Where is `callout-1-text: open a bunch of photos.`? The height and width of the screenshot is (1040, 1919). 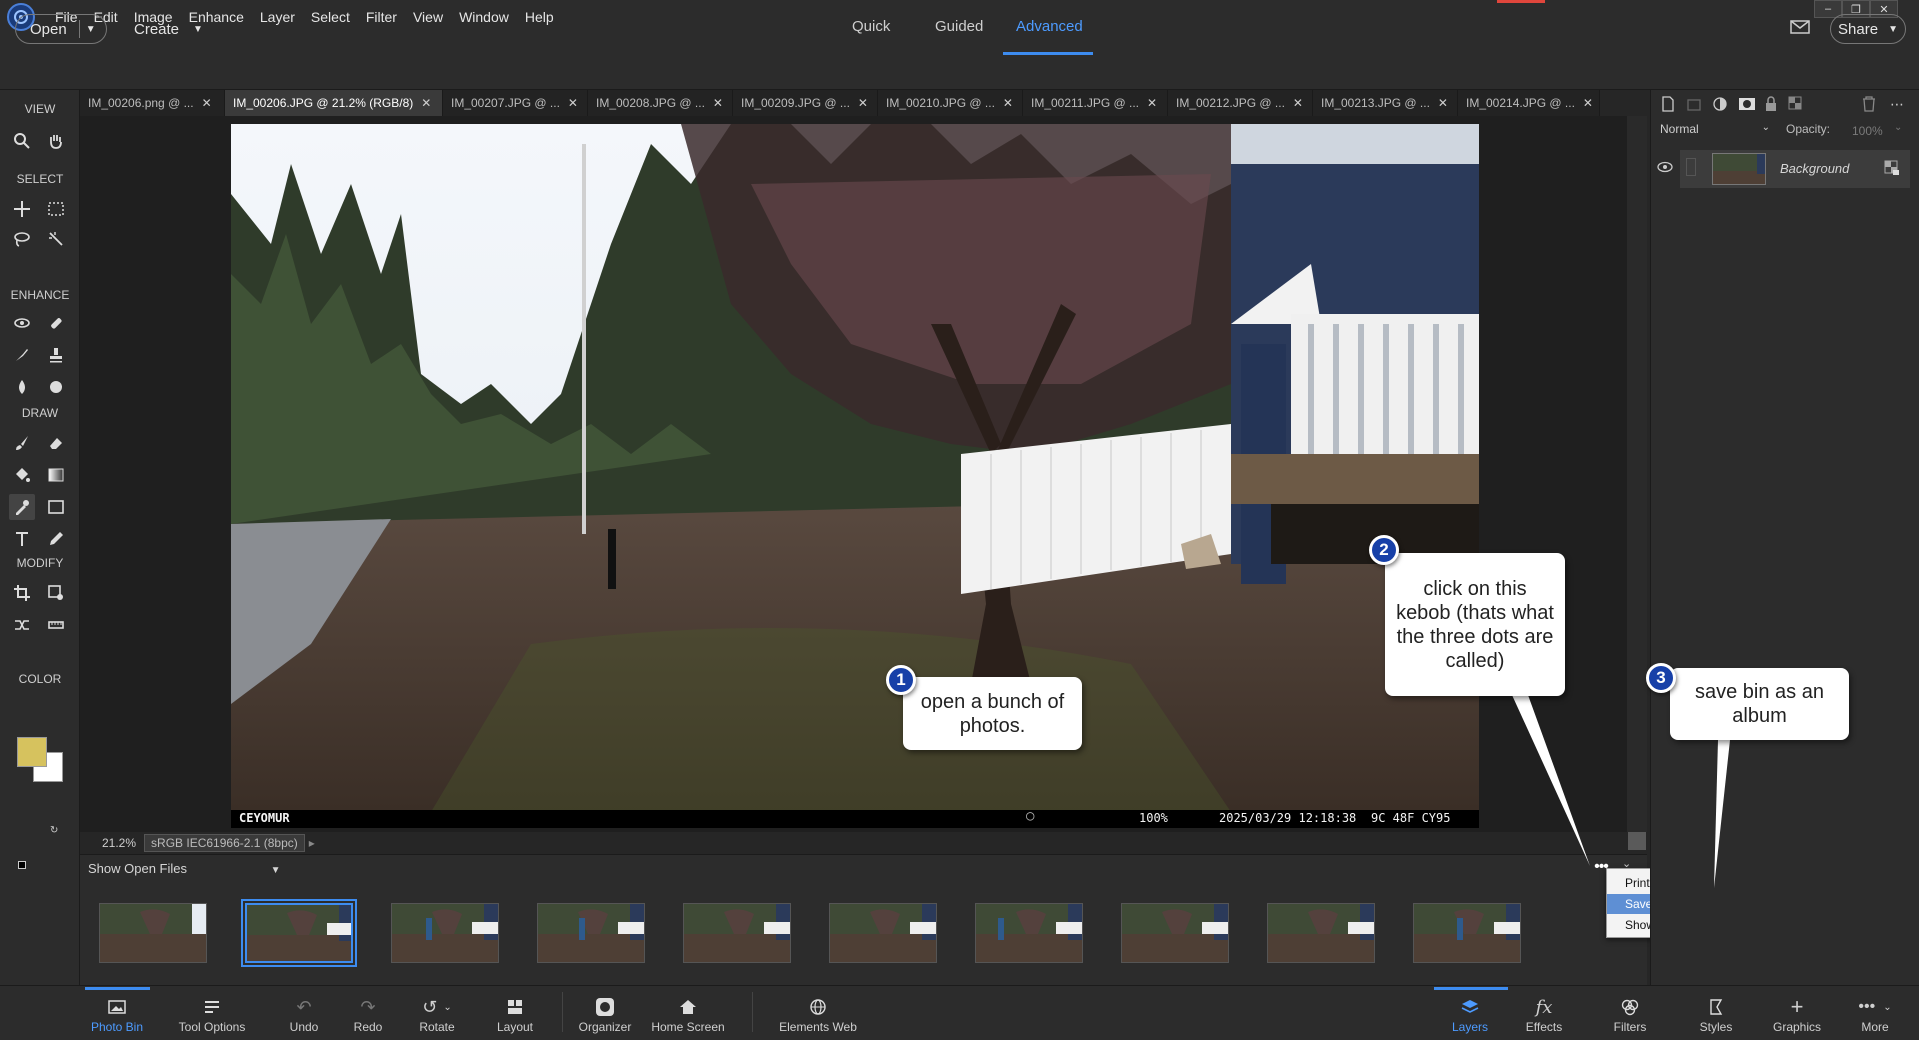 callout-1-text: open a bunch of photos. is located at coordinates (992, 713).